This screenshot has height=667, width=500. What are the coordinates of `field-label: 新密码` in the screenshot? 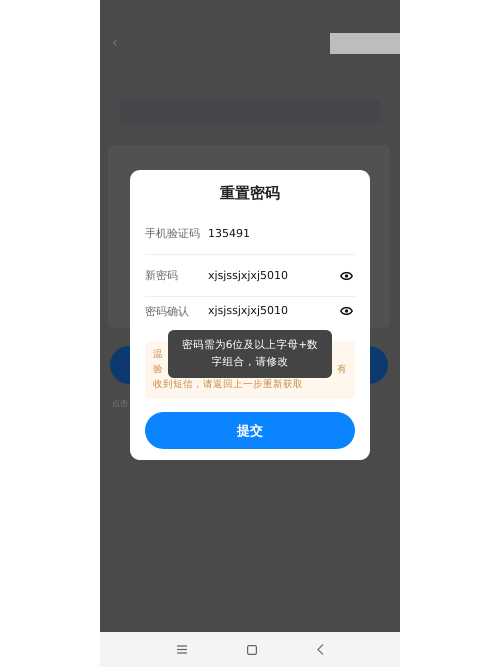 It's located at (162, 275).